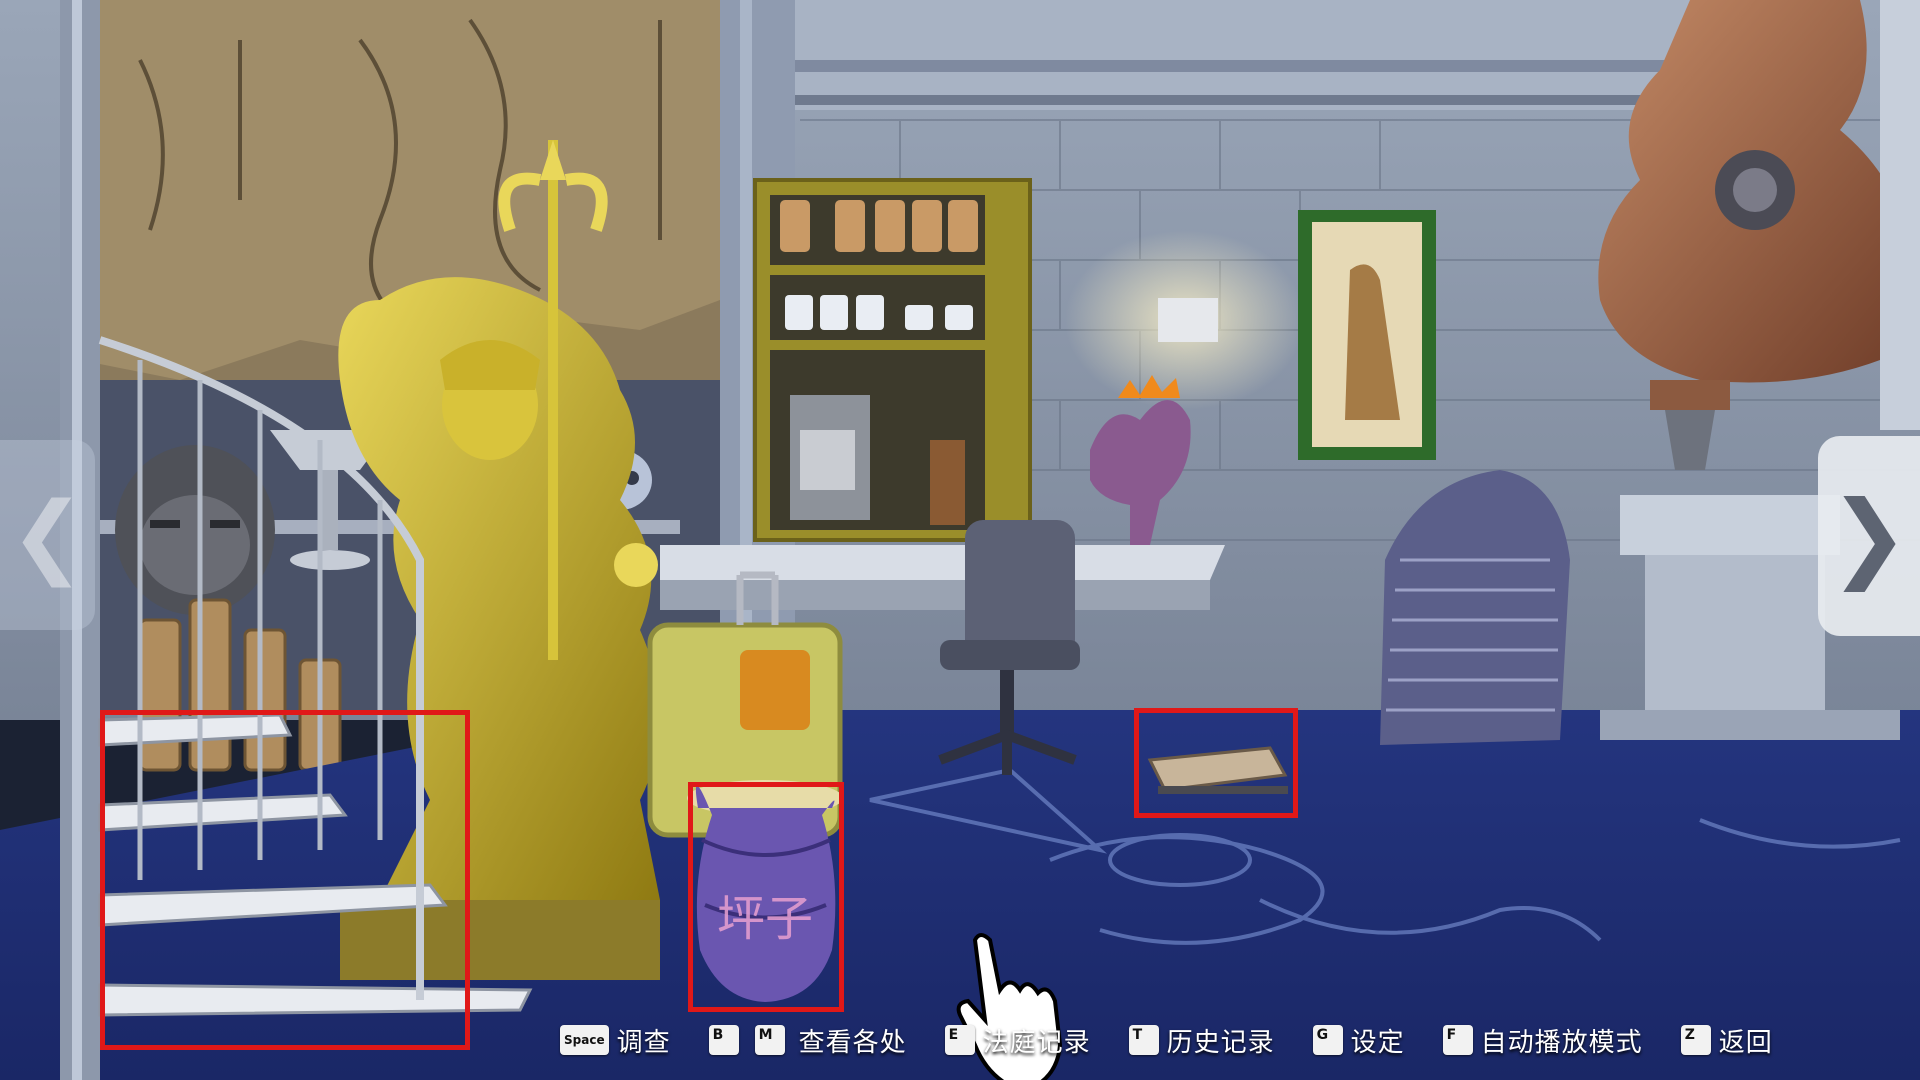 The height and width of the screenshot is (1080, 1920). I want to click on hint-look-around: B M 查看各处, so click(807, 1040).